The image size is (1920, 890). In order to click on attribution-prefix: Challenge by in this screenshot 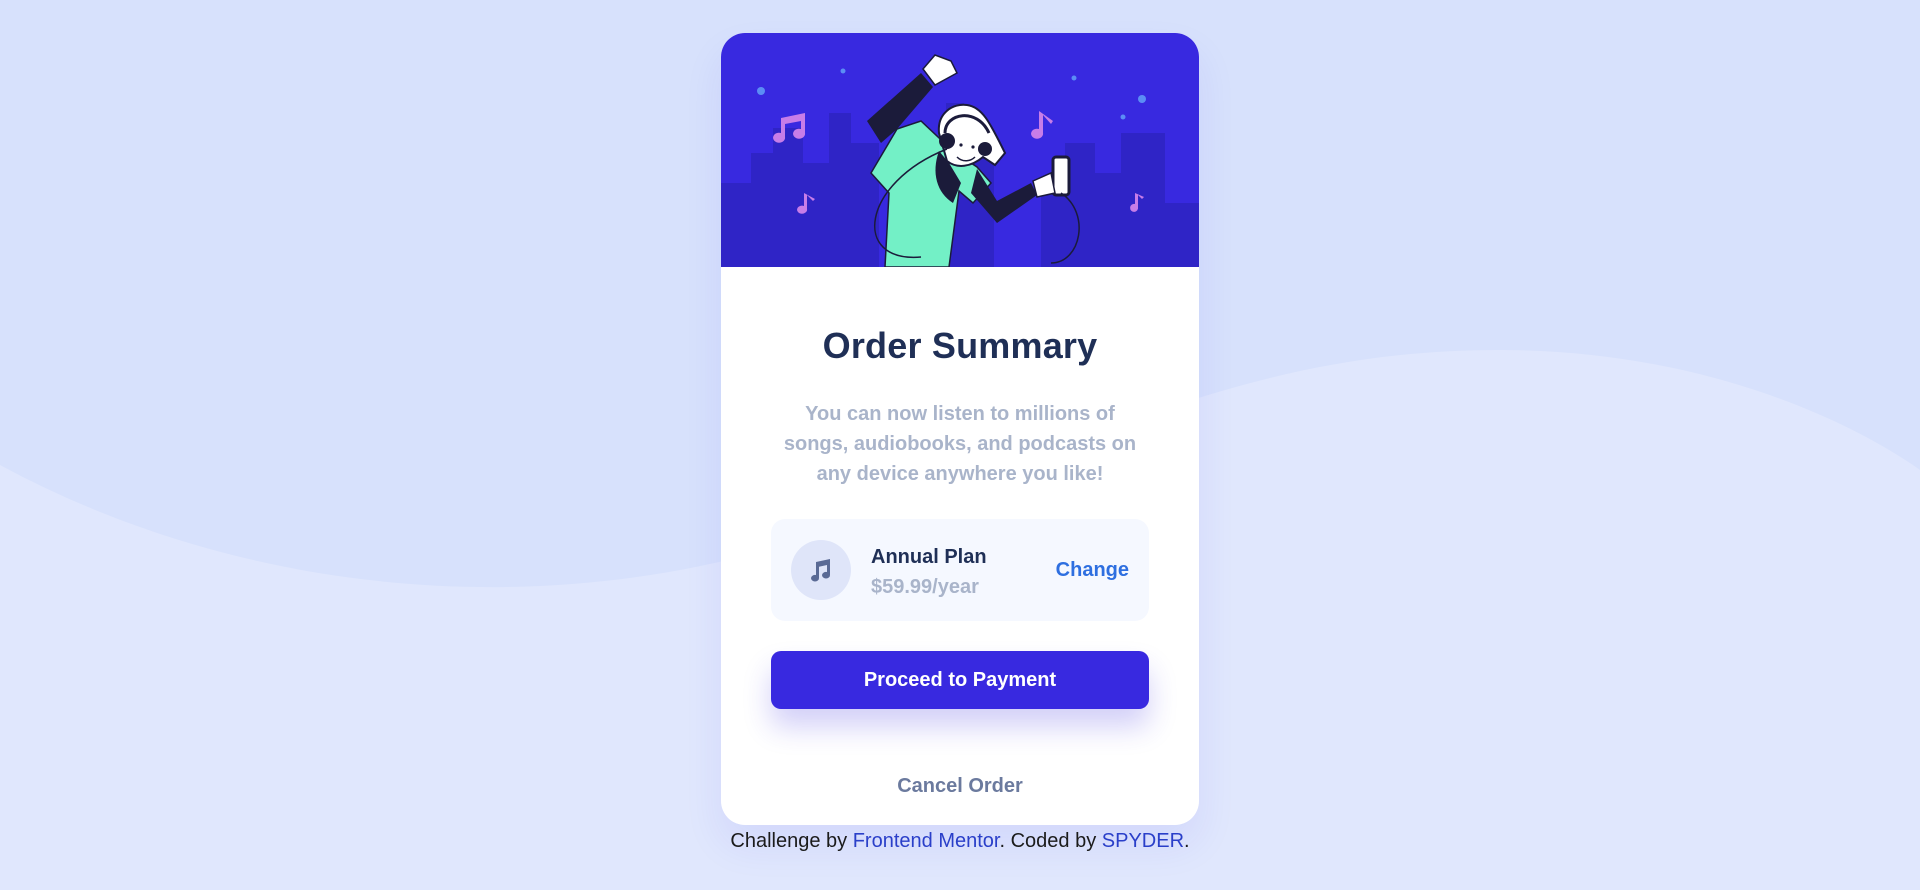, I will do `click(791, 841)`.